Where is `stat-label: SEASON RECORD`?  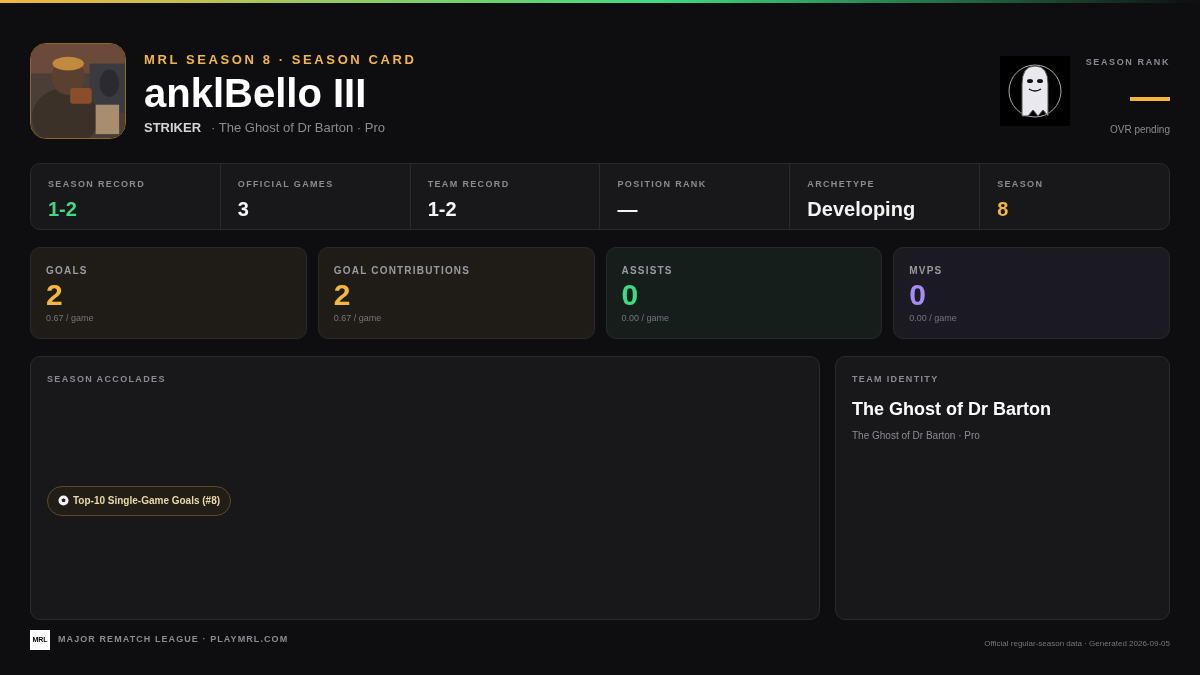
stat-label: SEASON RECORD is located at coordinates (97, 184).